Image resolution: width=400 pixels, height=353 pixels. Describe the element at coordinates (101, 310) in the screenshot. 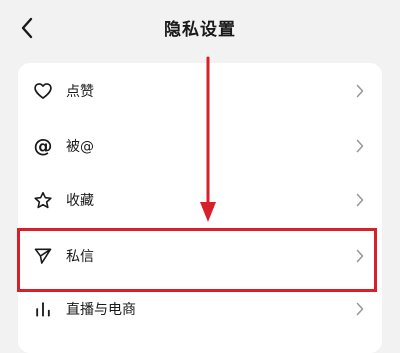

I see `menu-item-label: 直播与电商` at that location.